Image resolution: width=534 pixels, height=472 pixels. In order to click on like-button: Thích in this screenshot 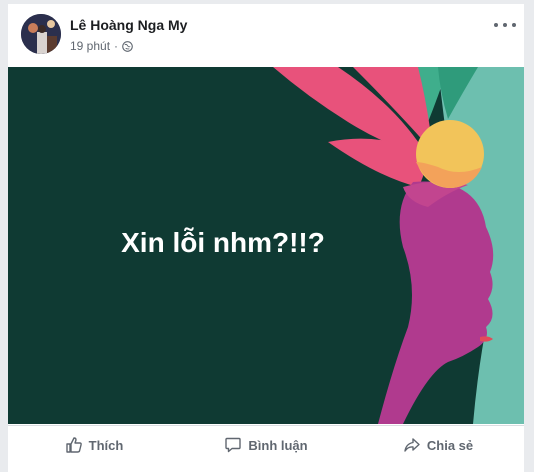, I will do `click(94, 445)`.